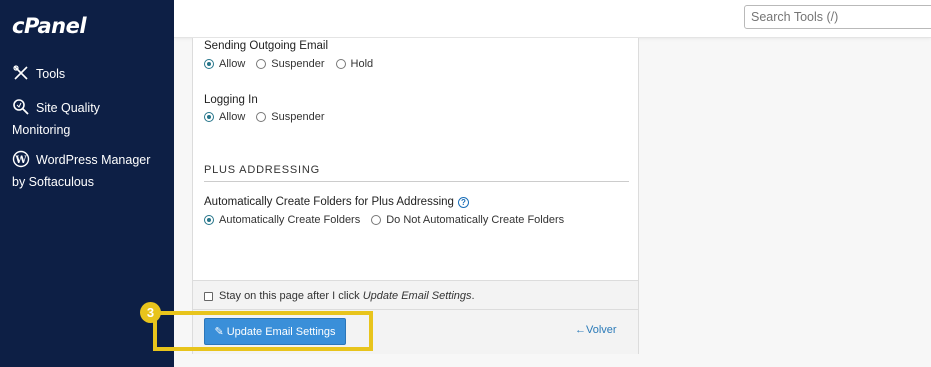  Describe the element at coordinates (51, 74) in the screenshot. I see `sidebar-item-label: Tools` at that location.